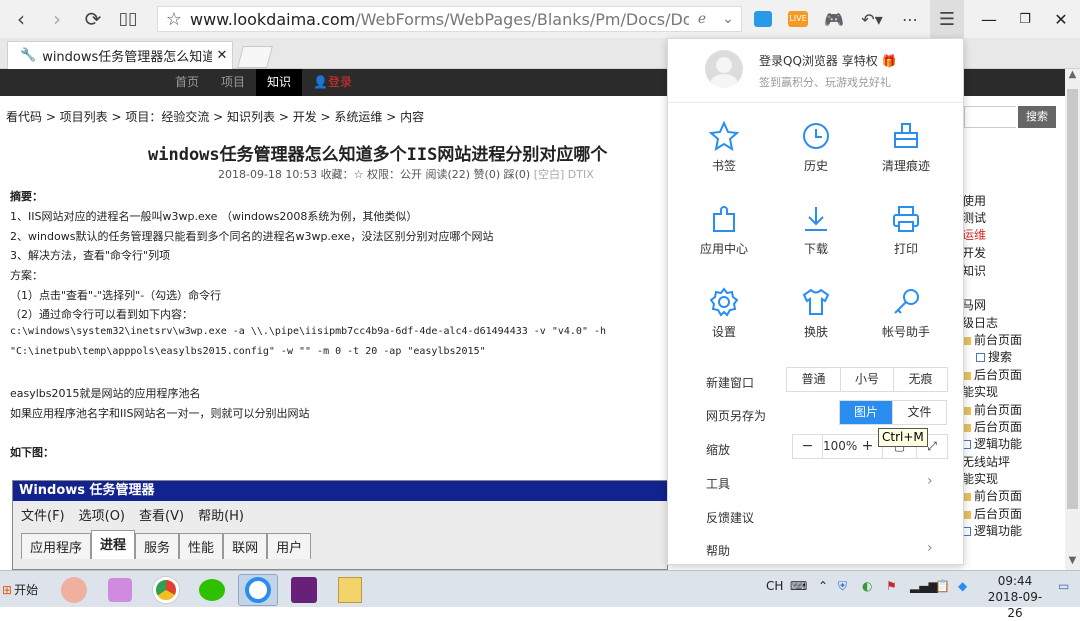 The height and width of the screenshot is (621, 1080). What do you see at coordinates (350, 590) in the screenshot?
I see `taskbar-app-notes-icon` at bounding box center [350, 590].